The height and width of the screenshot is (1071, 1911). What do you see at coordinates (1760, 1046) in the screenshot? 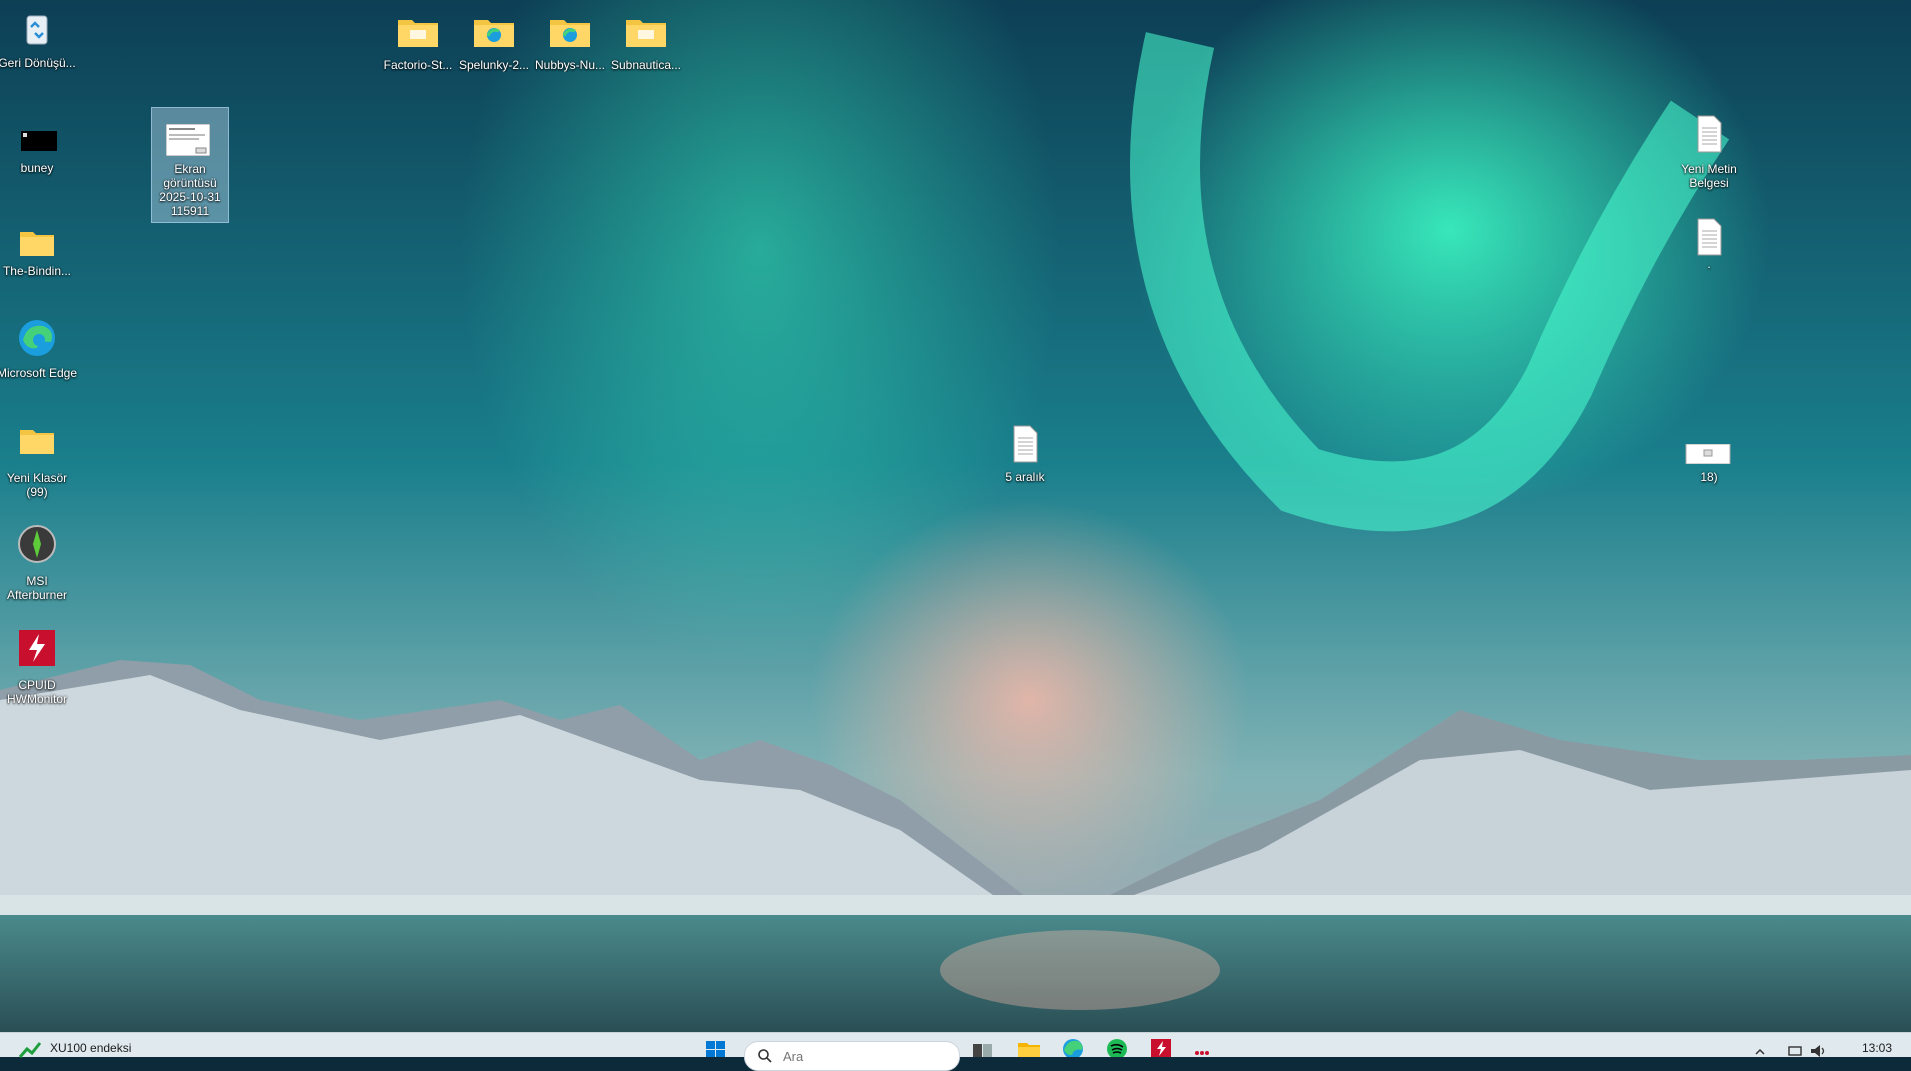
I see `tray-overflow-button` at bounding box center [1760, 1046].